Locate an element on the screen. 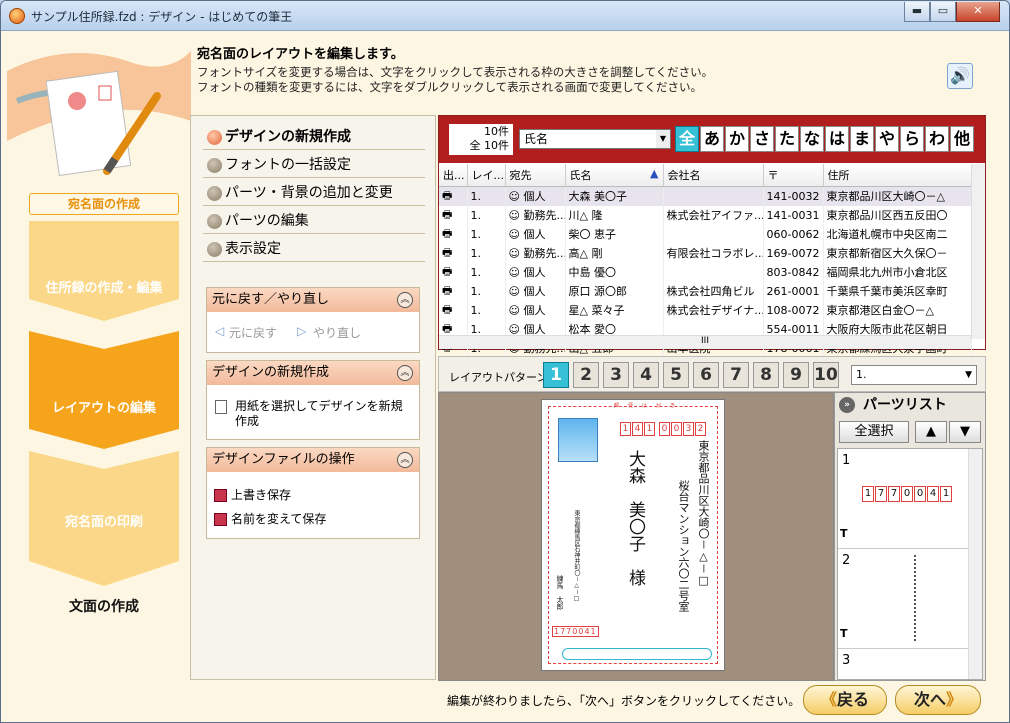 The height and width of the screenshot is (723, 1010). table-cell: ☺ 個人 is located at coordinates (535, 310).